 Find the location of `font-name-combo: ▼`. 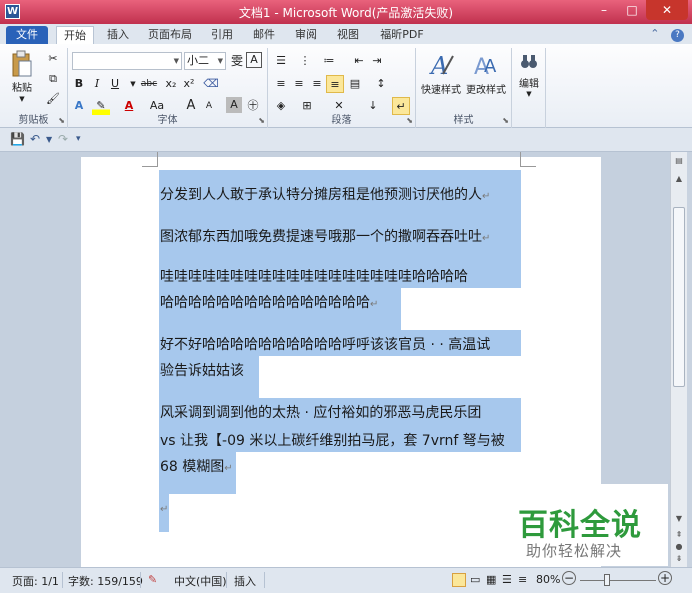

font-name-combo: ▼ is located at coordinates (127, 61).